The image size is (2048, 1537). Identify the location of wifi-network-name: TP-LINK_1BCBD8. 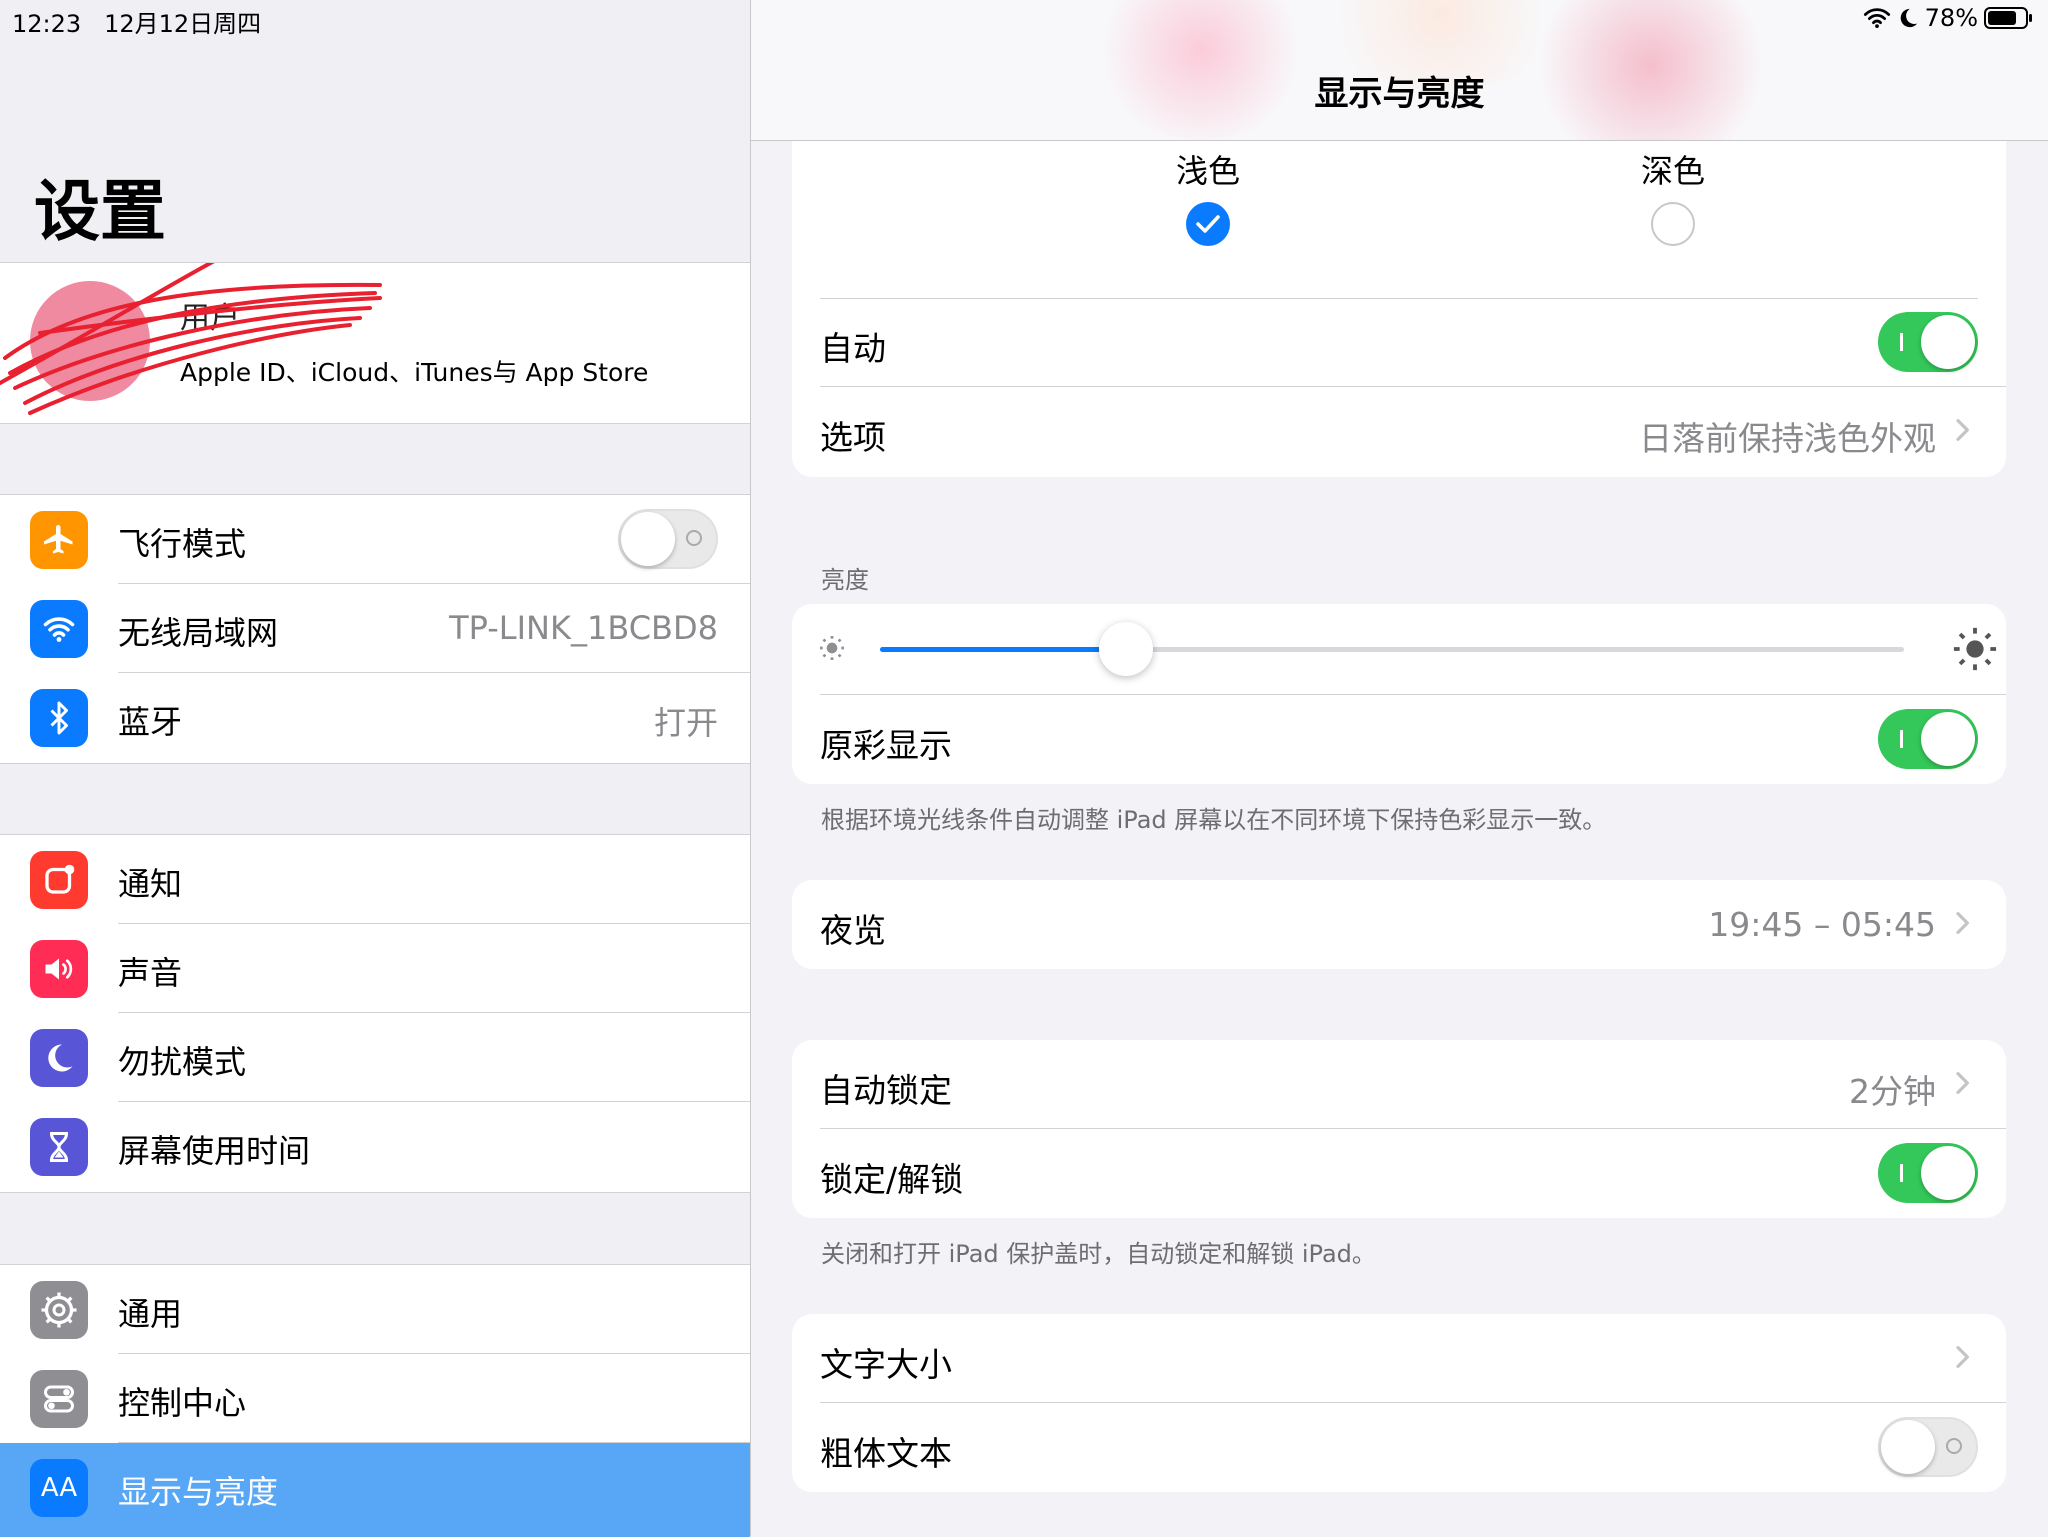
(583, 628).